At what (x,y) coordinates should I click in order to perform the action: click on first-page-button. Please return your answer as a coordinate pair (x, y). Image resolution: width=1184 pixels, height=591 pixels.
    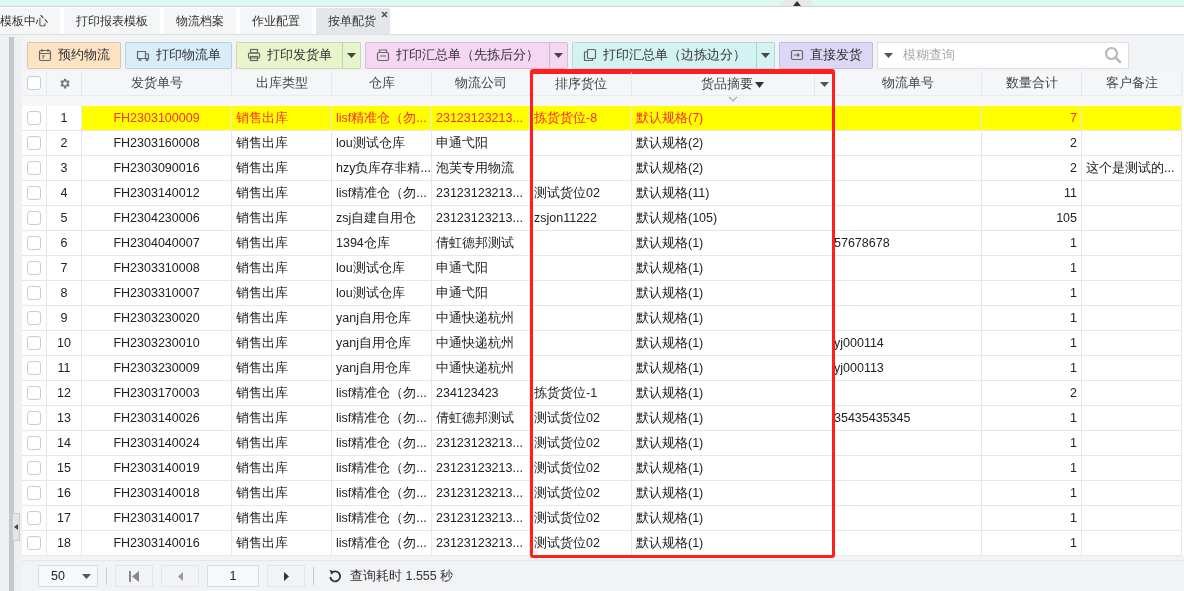
    Looking at the image, I should click on (134, 576).